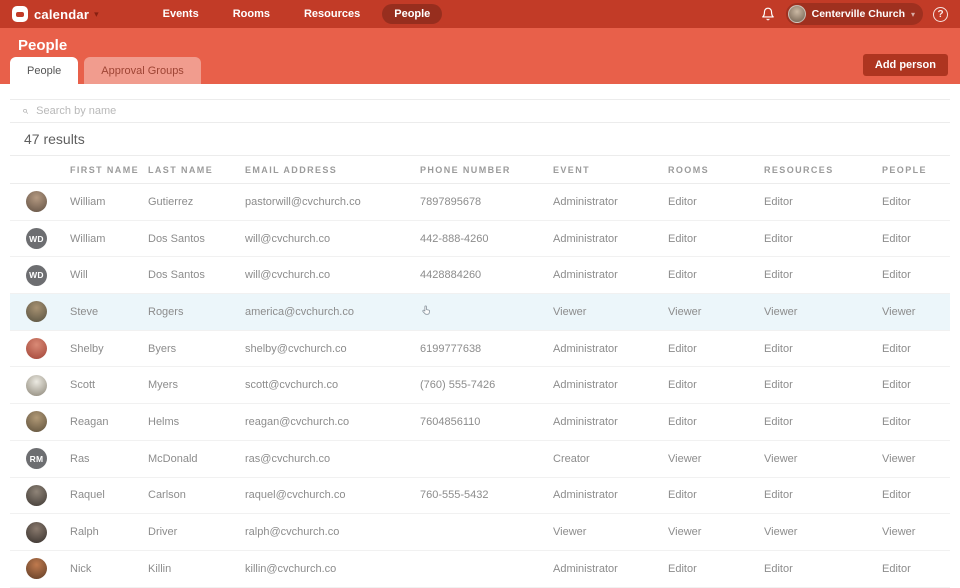 Image resolution: width=960 pixels, height=588 pixels. I want to click on nav-item-resources: Resources, so click(332, 14).